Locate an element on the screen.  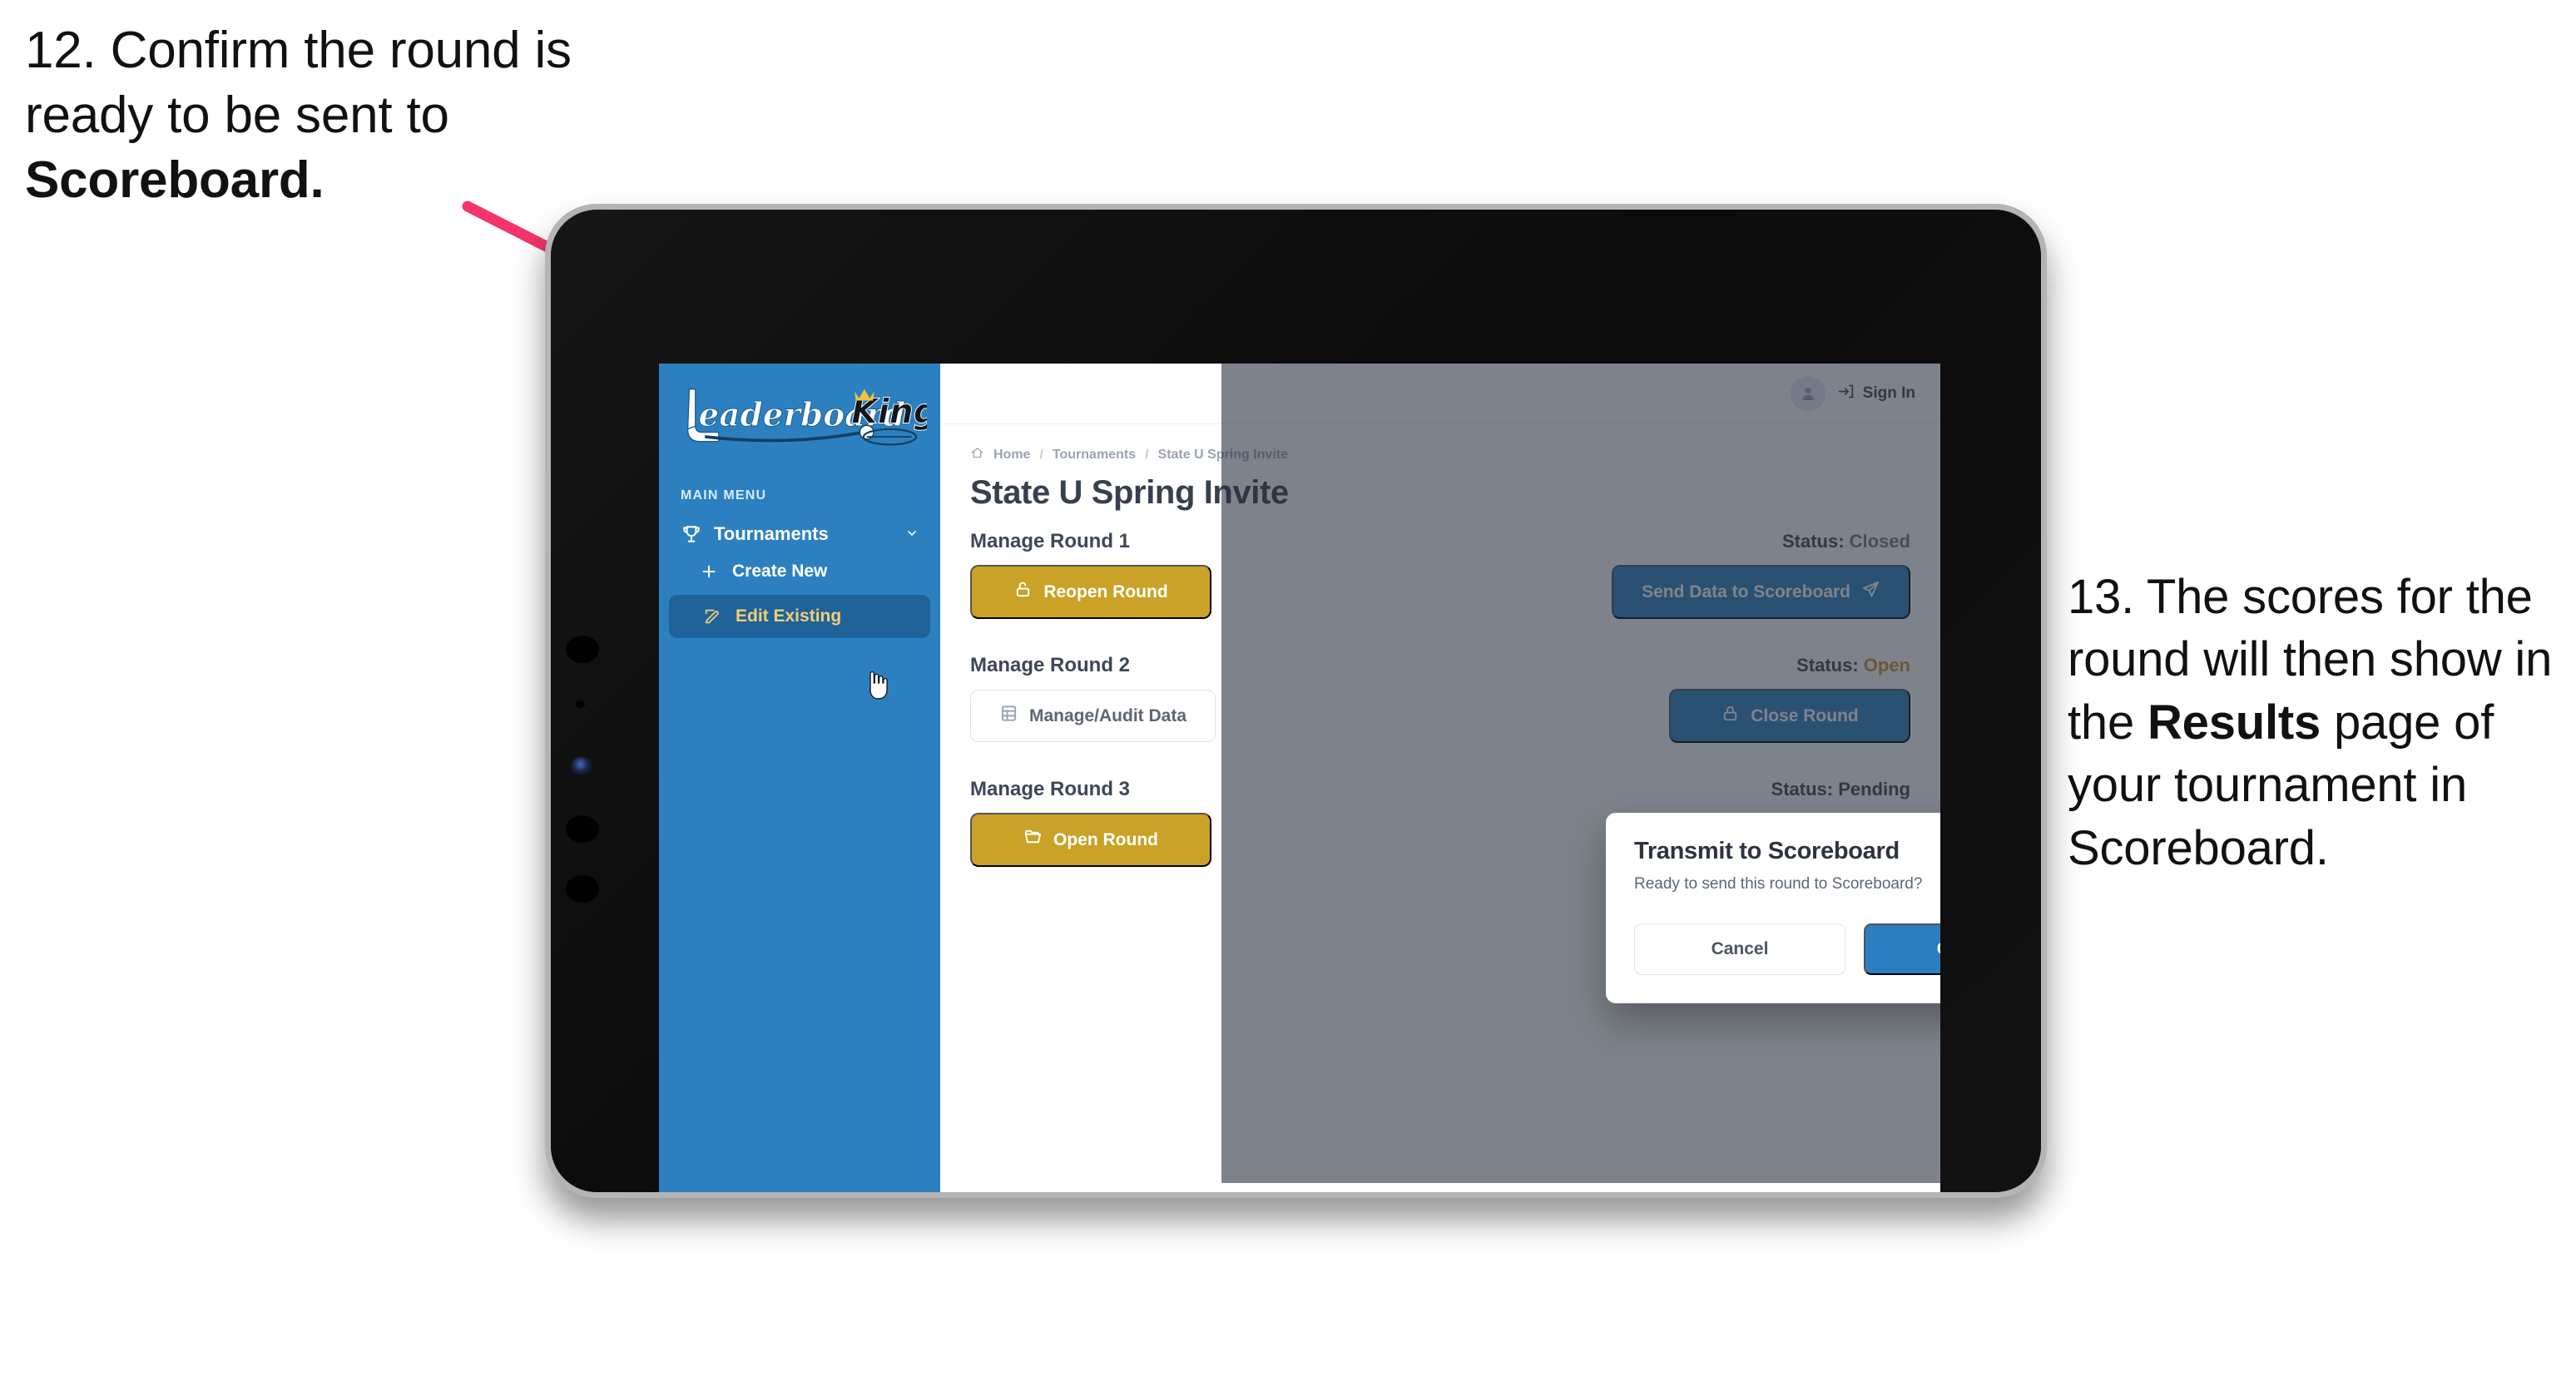
table-icon is located at coordinates (1009, 716).